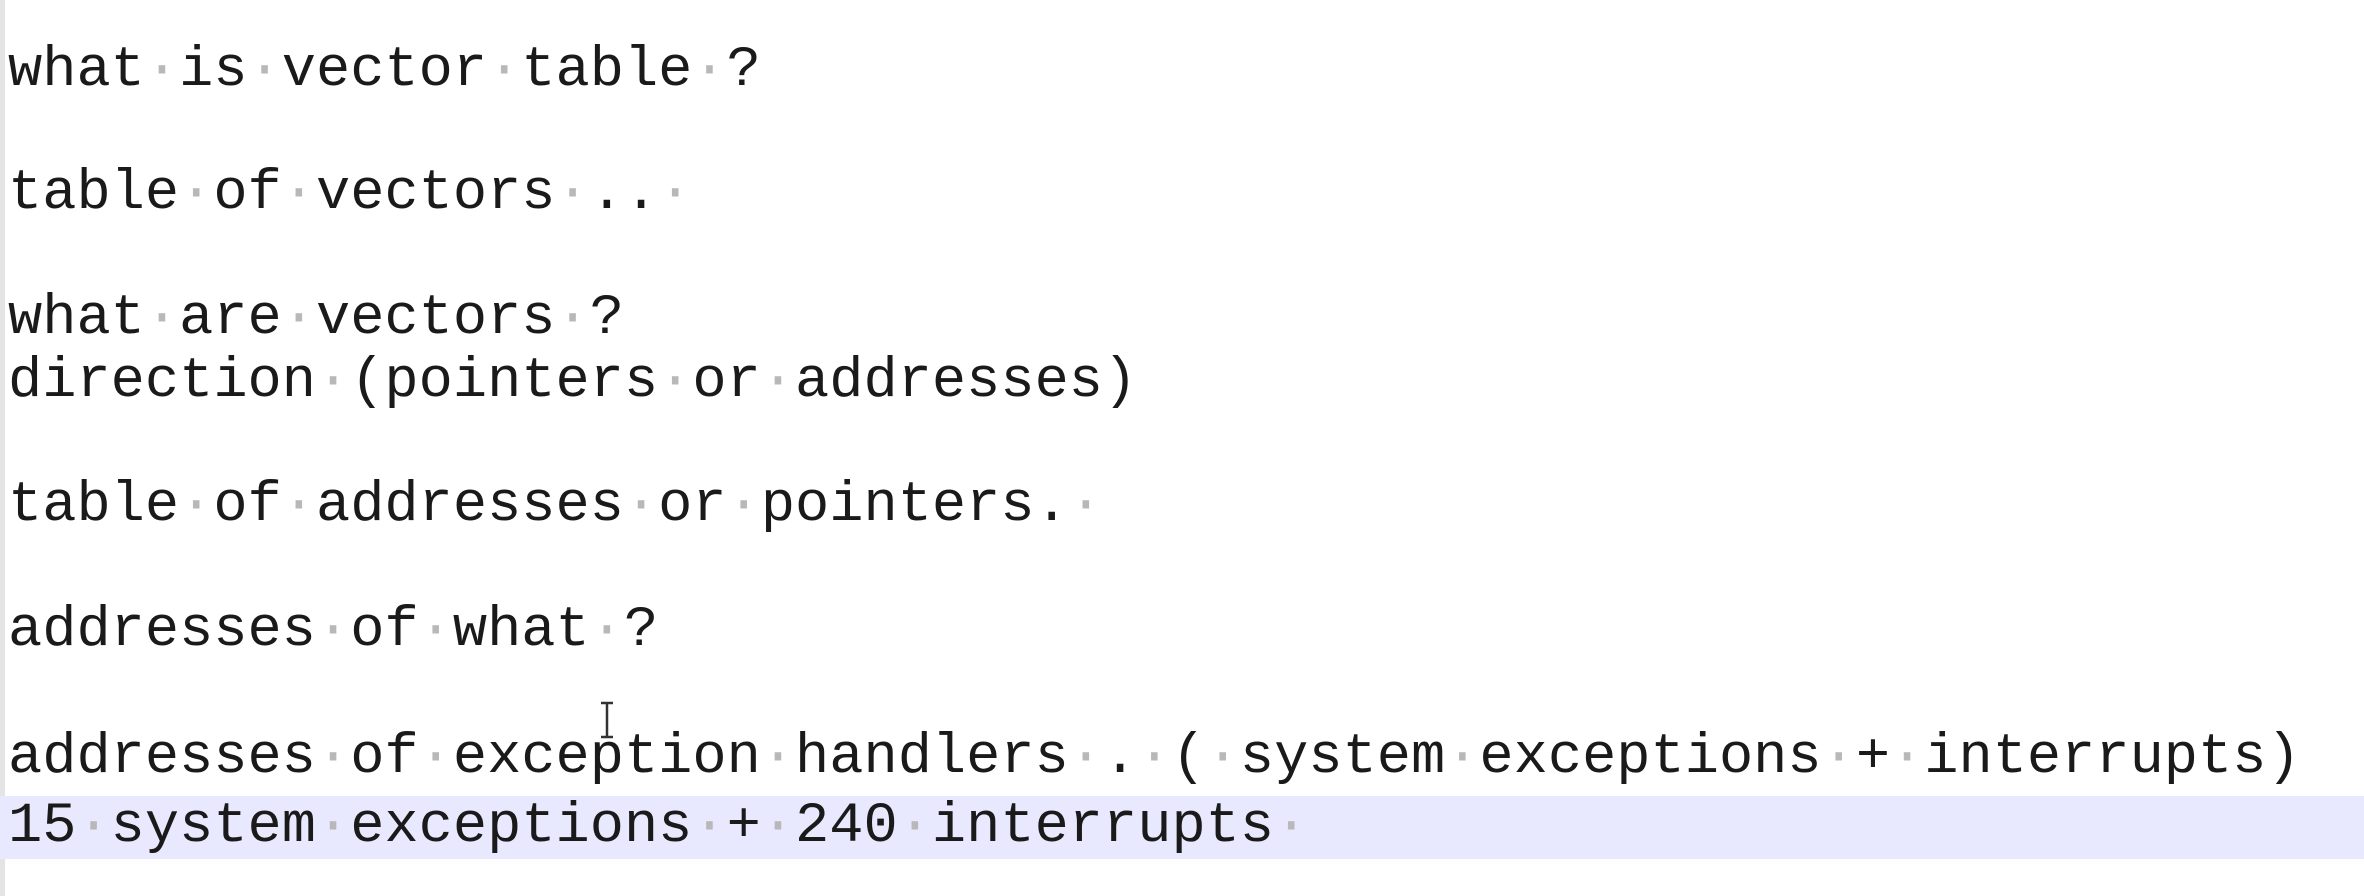 Image resolution: width=2364 pixels, height=896 pixels. What do you see at coordinates (316, 319) in the screenshot?
I see `editor-line-3: what·are·vectors·?` at bounding box center [316, 319].